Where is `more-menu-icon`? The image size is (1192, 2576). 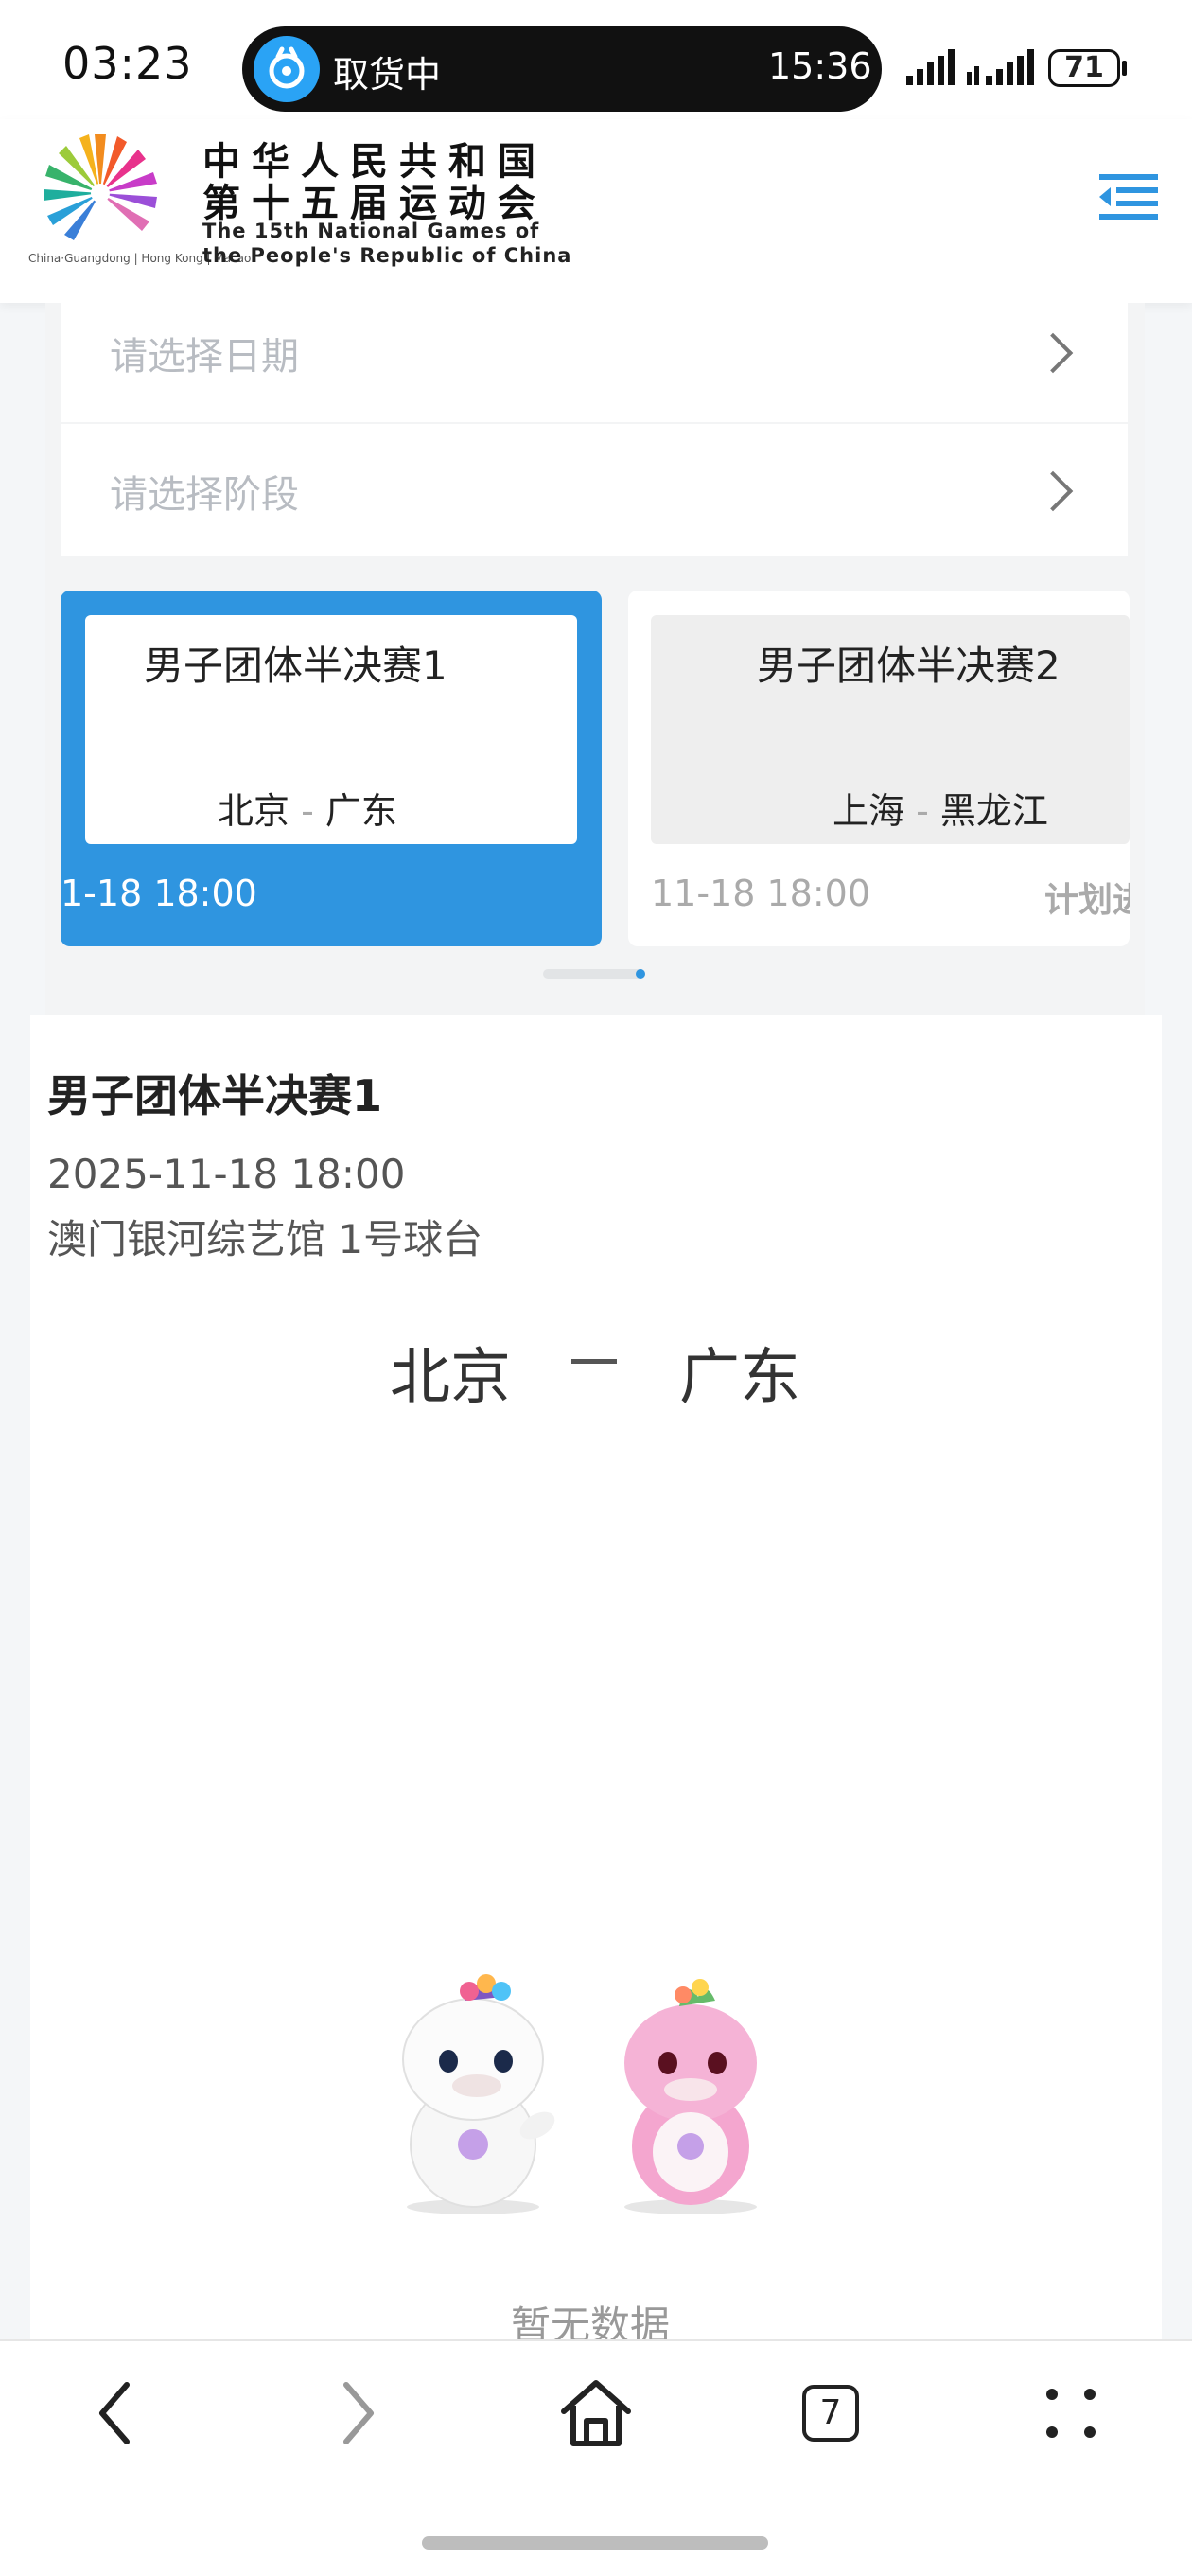 more-menu-icon is located at coordinates (1071, 2413).